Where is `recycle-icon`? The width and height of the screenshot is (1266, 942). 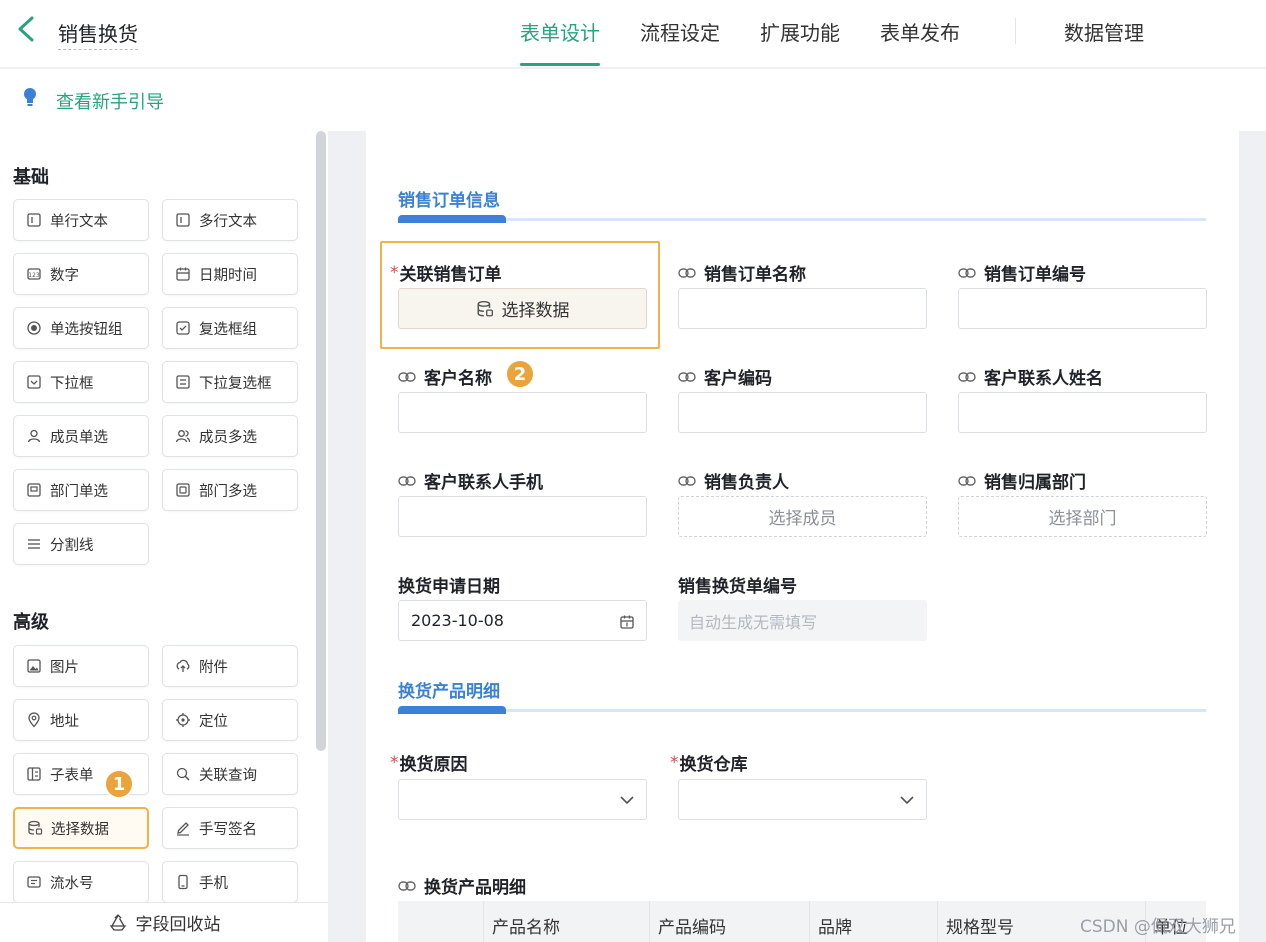 recycle-icon is located at coordinates (117, 922).